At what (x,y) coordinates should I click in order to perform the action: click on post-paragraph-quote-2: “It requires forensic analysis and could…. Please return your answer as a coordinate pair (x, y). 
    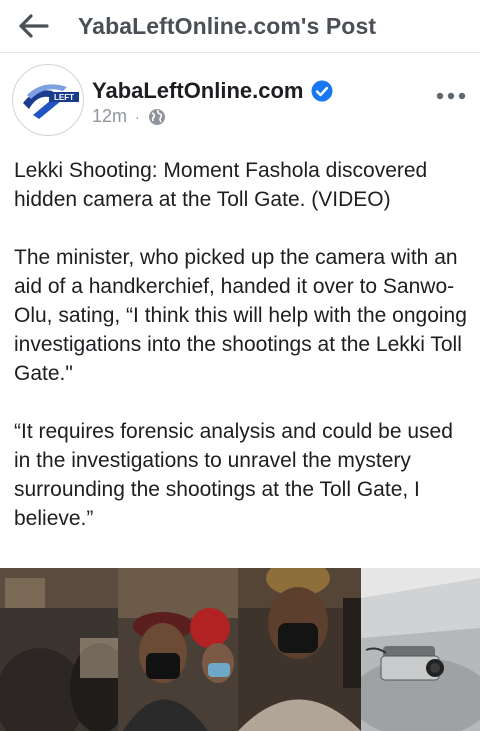
    Looking at the image, I should click on (236, 475).